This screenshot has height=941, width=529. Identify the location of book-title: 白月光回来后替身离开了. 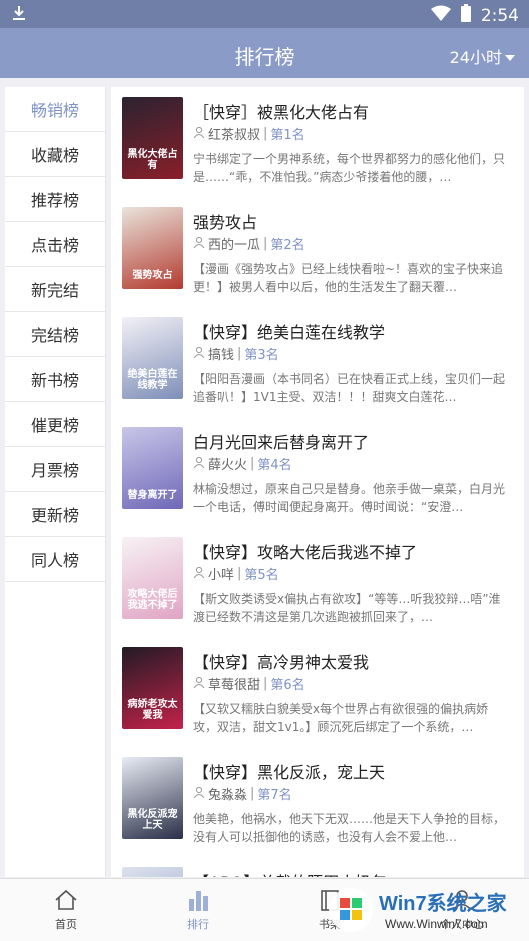
(281, 442).